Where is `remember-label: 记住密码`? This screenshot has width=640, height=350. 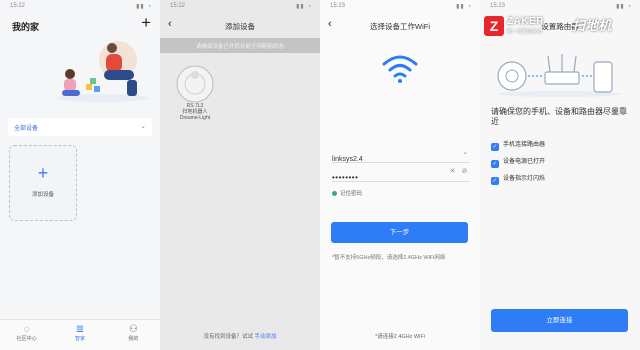 remember-label: 记住密码 is located at coordinates (351, 194).